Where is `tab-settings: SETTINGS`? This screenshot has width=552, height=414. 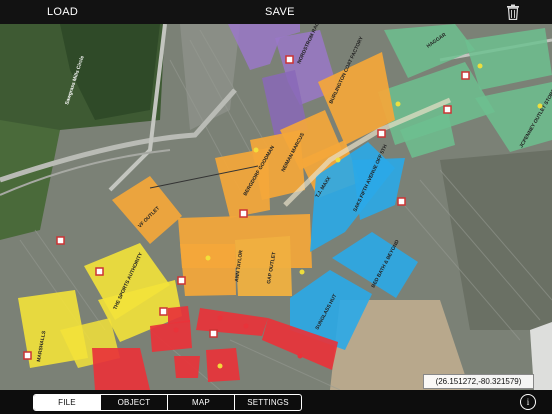 tab-settings: SETTINGS is located at coordinates (268, 402).